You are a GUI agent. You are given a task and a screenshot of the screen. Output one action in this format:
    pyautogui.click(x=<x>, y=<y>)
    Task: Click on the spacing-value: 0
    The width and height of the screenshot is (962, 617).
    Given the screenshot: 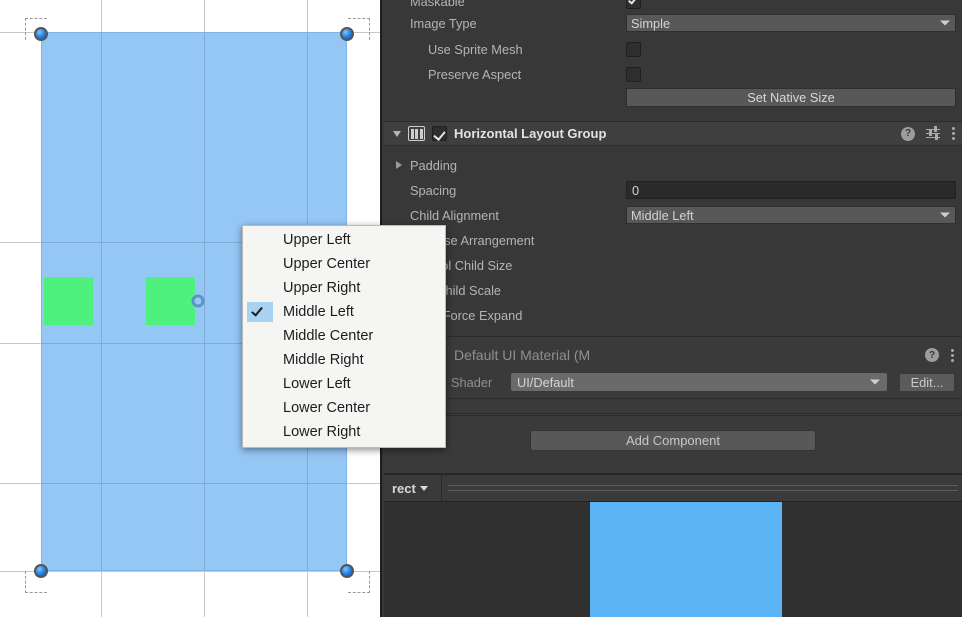 What is the action you would take?
    pyautogui.click(x=636, y=190)
    